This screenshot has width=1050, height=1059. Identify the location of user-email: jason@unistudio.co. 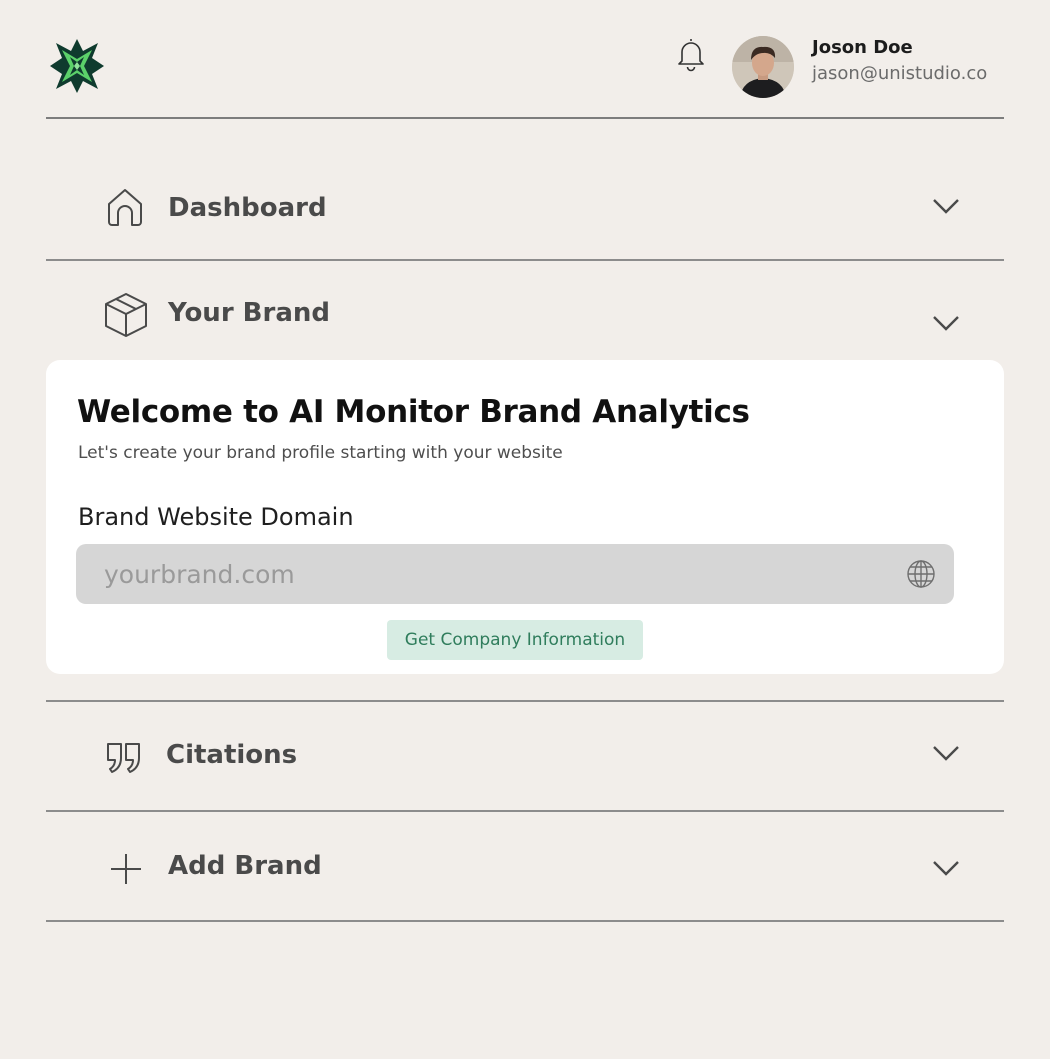
(900, 73).